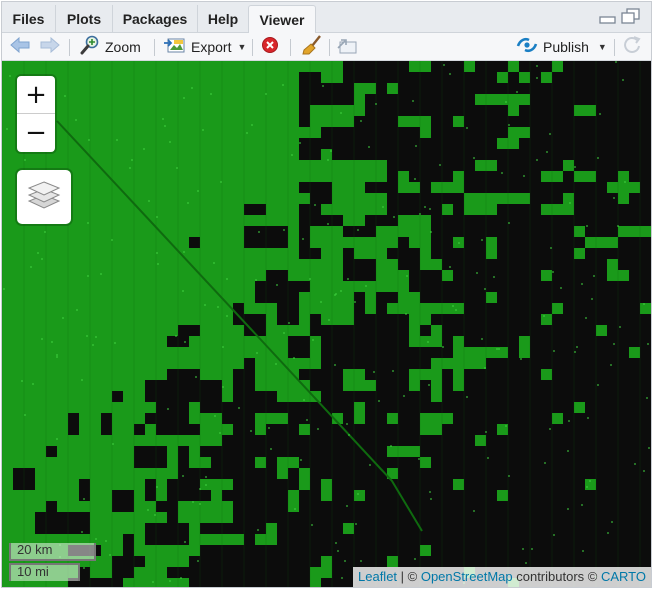  Describe the element at coordinates (631, 19) in the screenshot. I see `maximize-icon` at that location.